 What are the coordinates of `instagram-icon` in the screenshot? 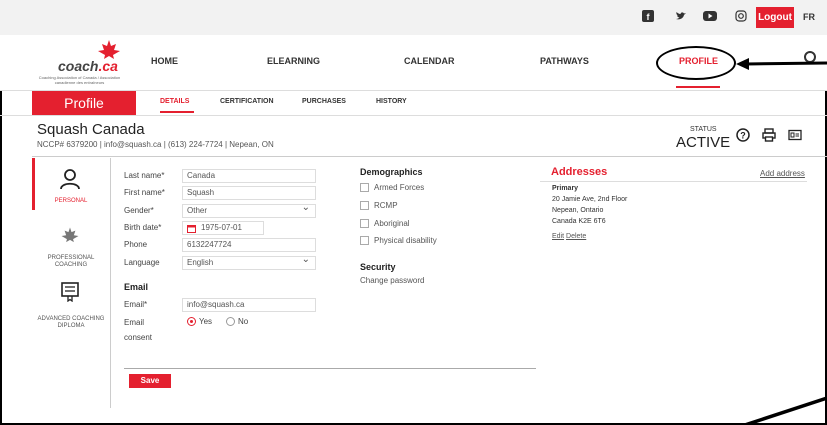 It's located at (741, 17).